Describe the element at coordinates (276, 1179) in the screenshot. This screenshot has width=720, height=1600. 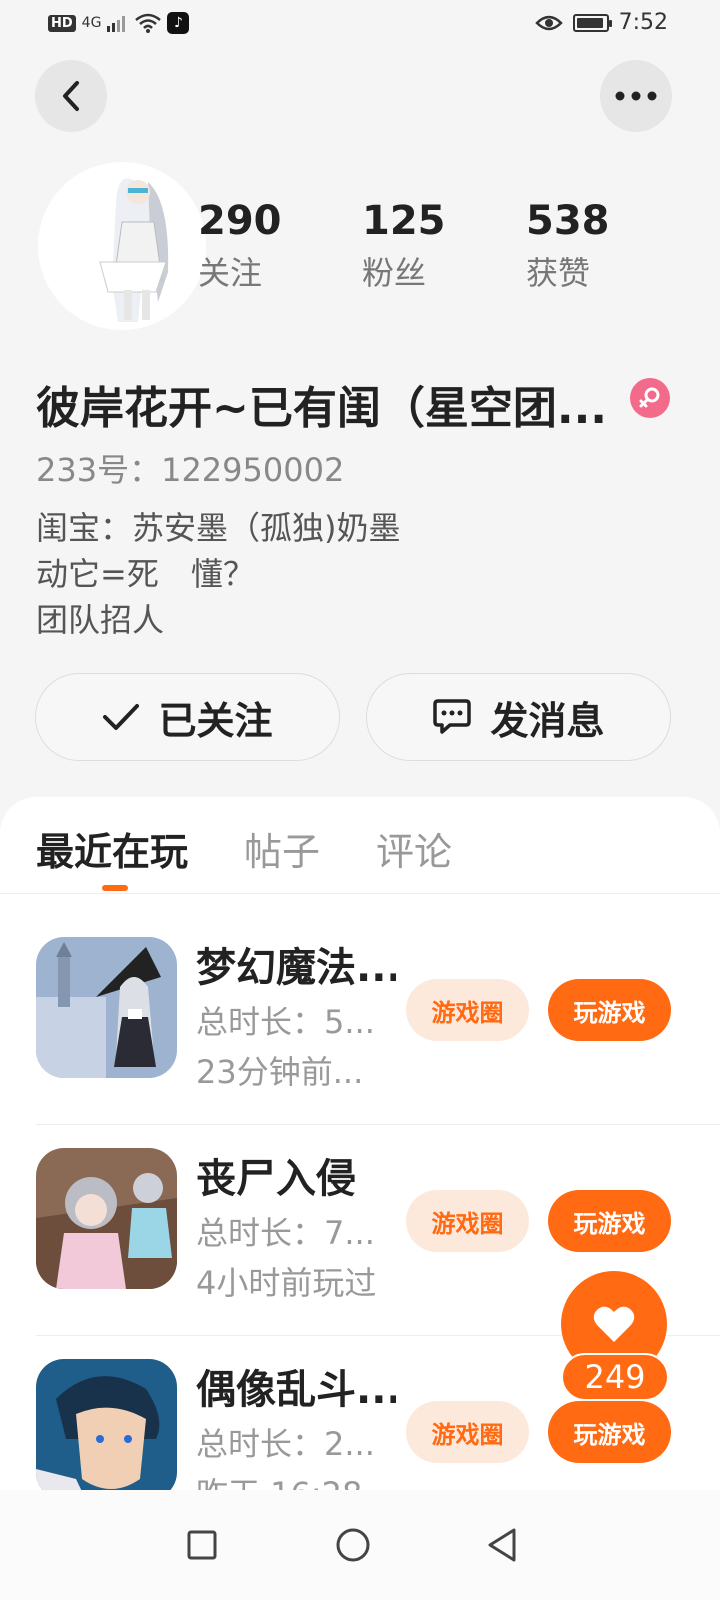
I see `game-name: 丧尸入侵` at that location.